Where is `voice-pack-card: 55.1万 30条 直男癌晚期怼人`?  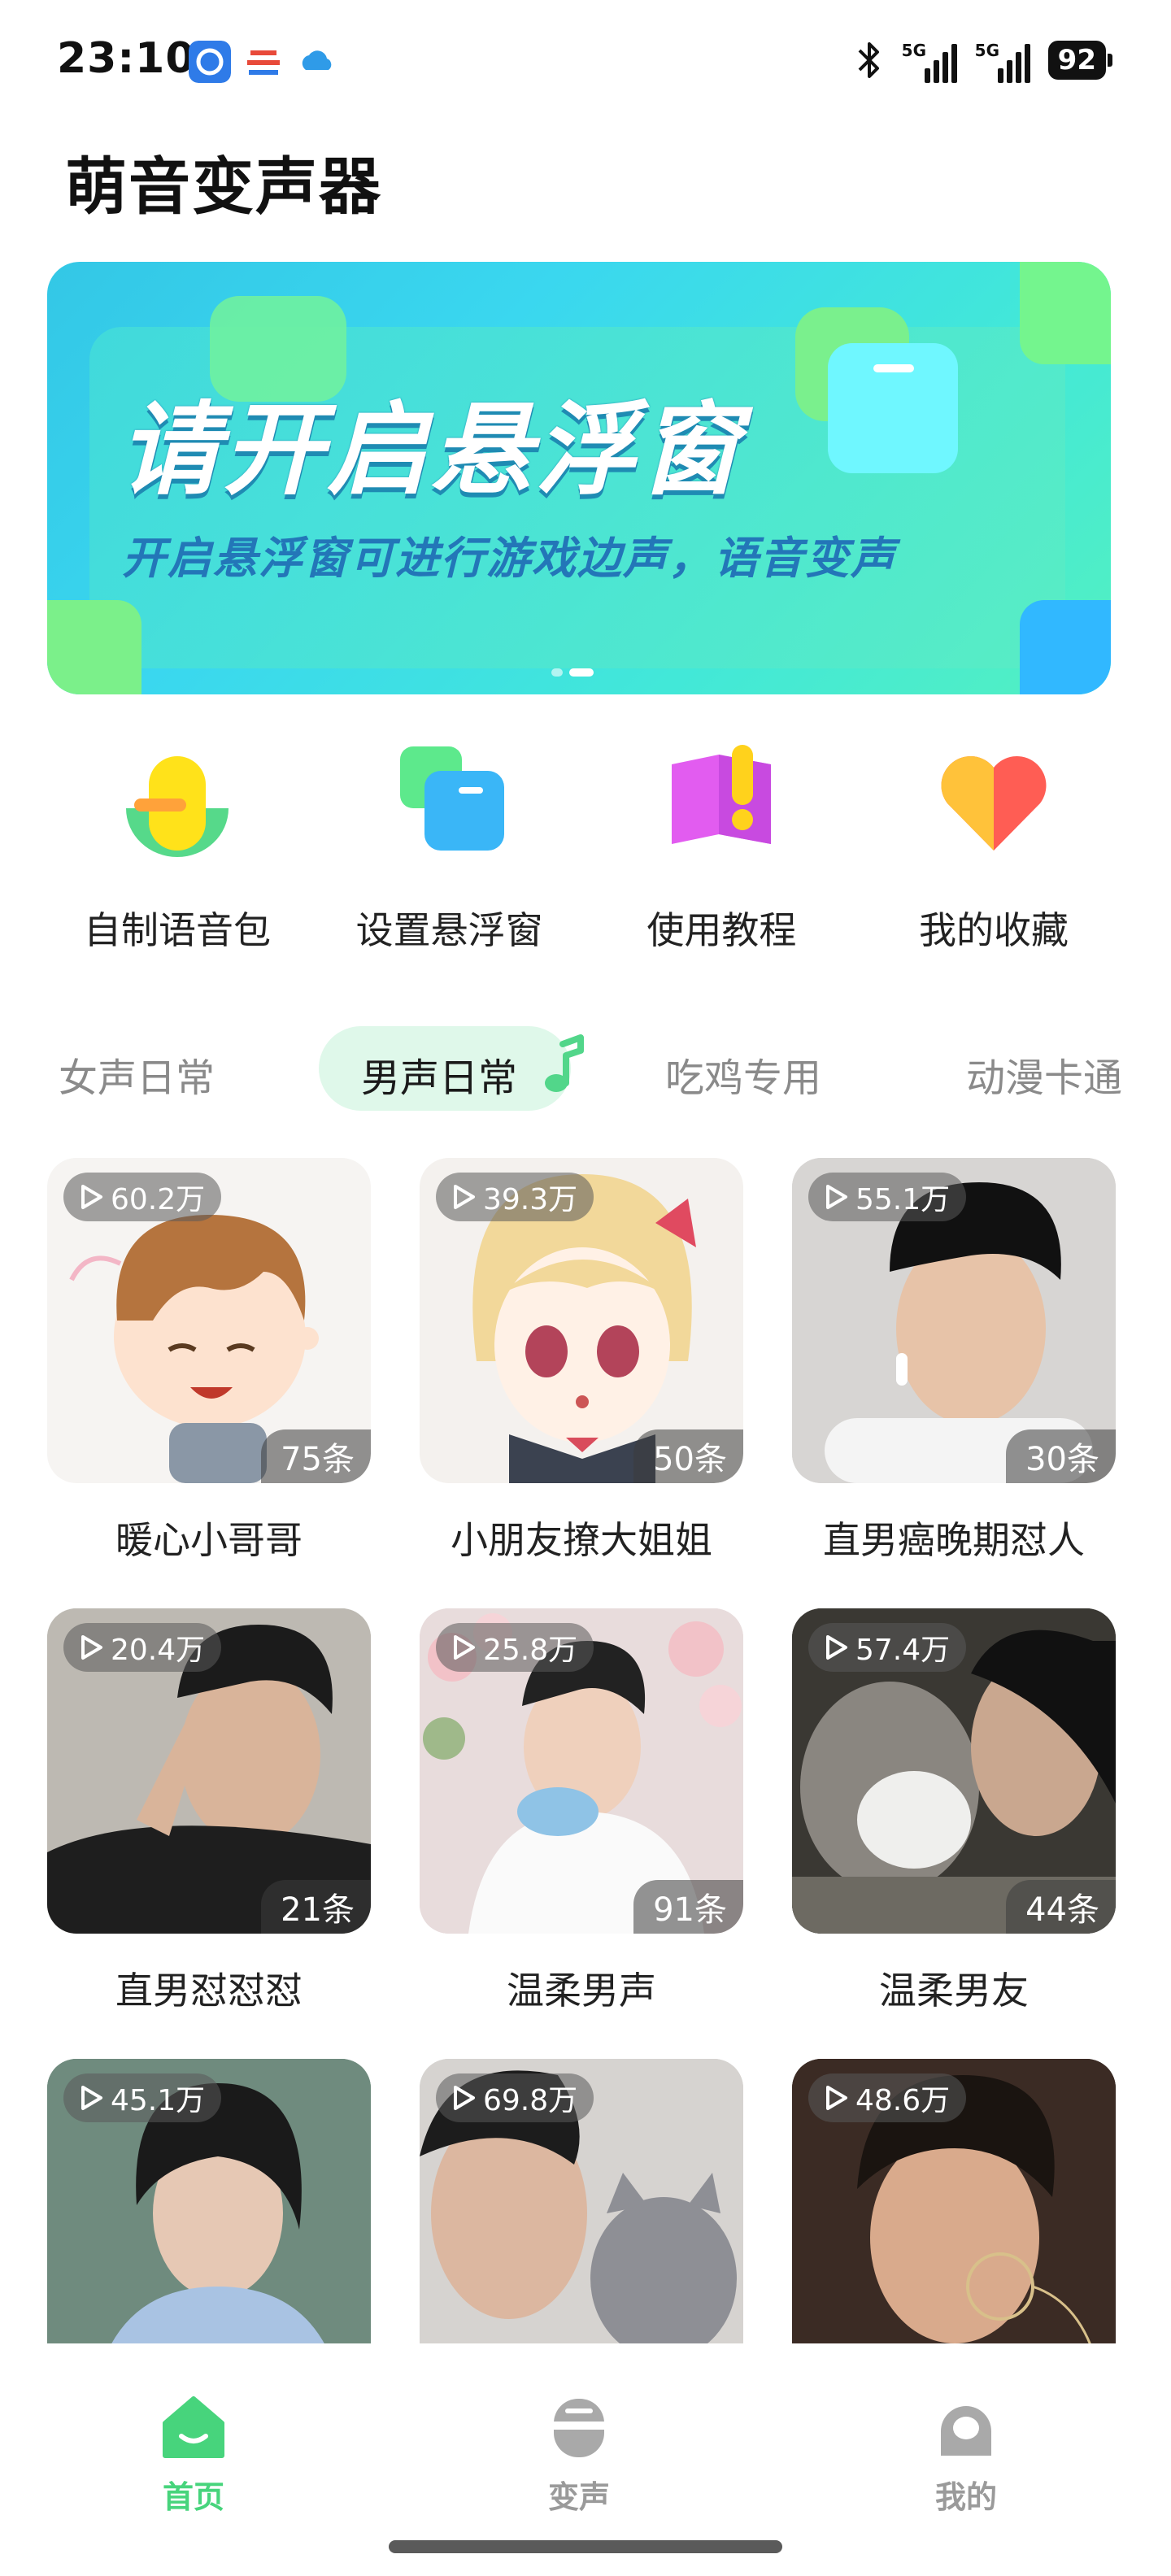 voice-pack-card: 55.1万 30条 直男癌晚期怼人 is located at coordinates (954, 1361).